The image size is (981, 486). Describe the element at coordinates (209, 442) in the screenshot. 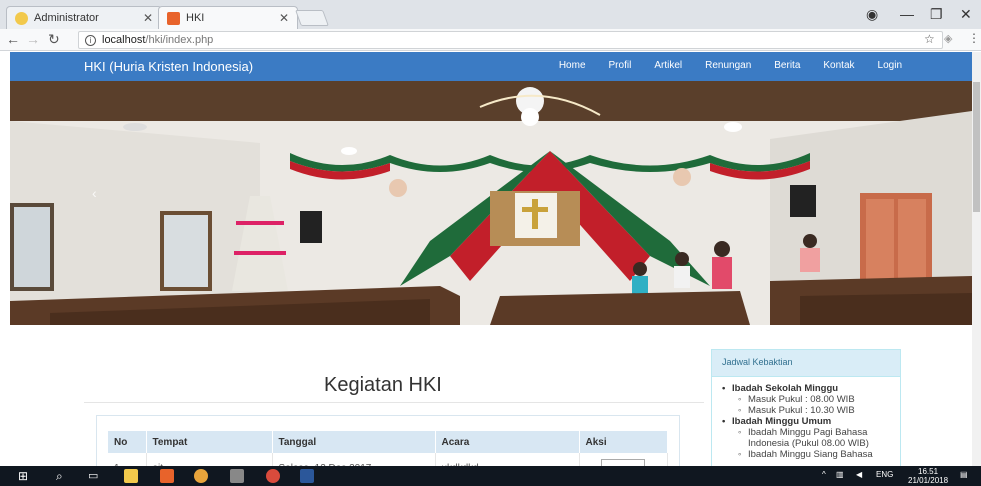

I see `col-header-tempat: Tempat` at that location.